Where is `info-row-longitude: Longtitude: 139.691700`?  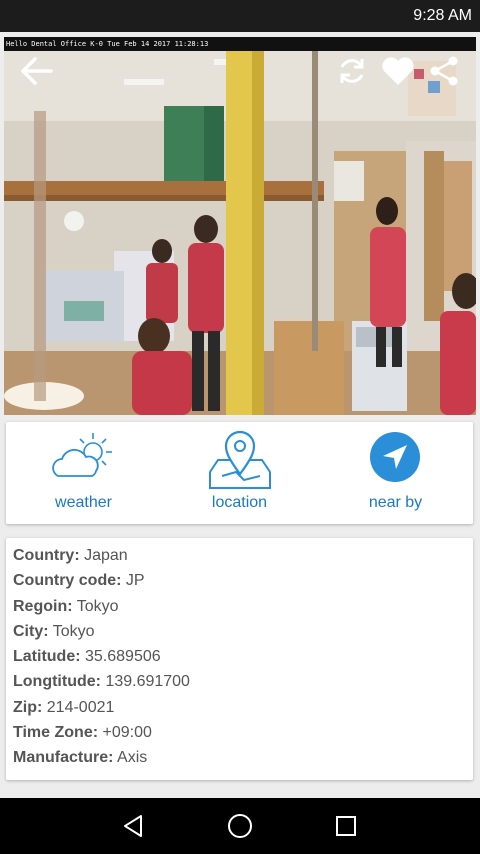
info-row-longitude: Longtitude: 139.691700 is located at coordinates (243, 685).